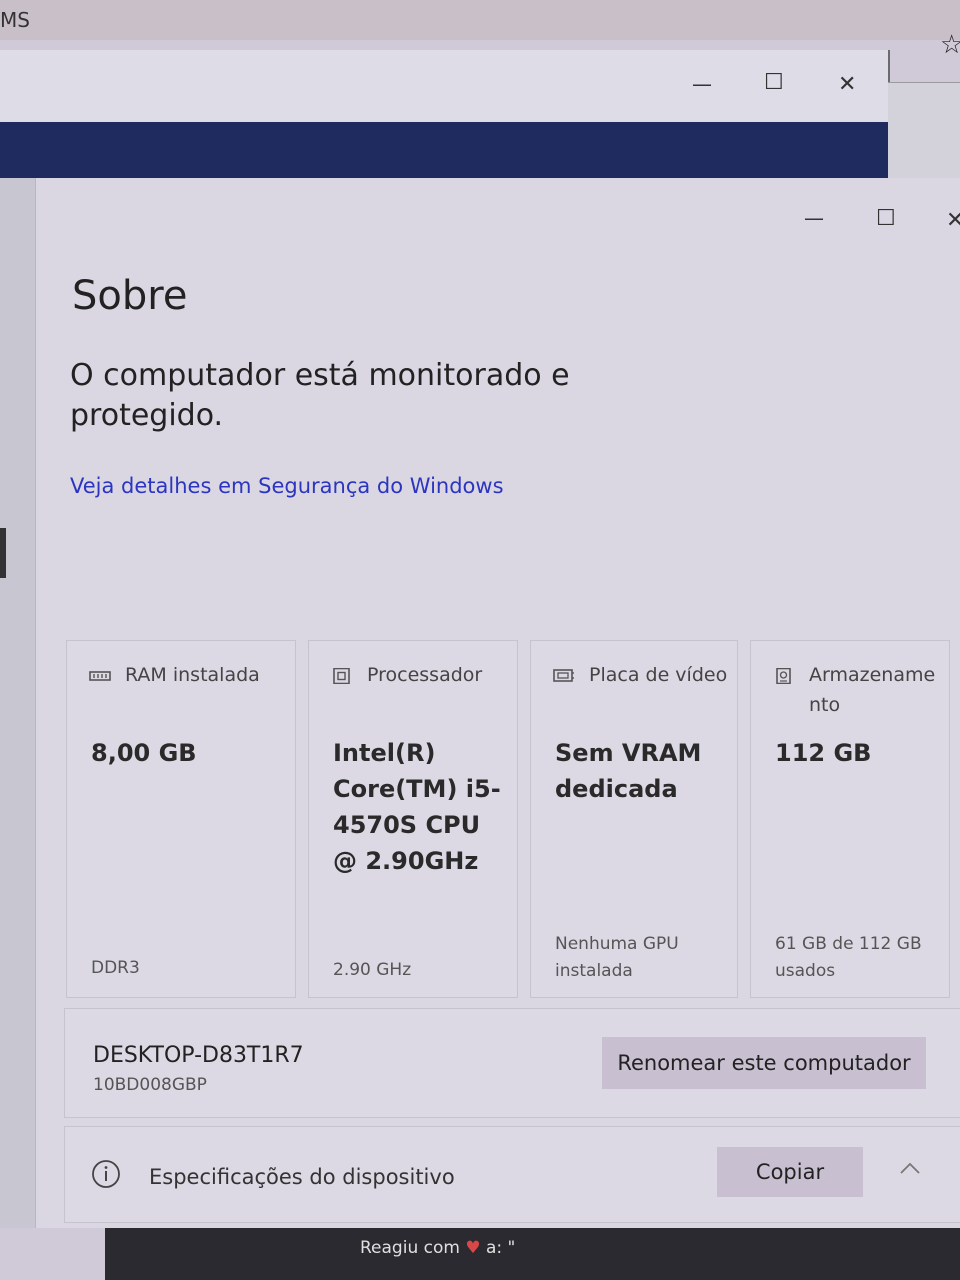 The height and width of the screenshot is (1280, 960). I want to click on info-icon, so click(106, 1174).